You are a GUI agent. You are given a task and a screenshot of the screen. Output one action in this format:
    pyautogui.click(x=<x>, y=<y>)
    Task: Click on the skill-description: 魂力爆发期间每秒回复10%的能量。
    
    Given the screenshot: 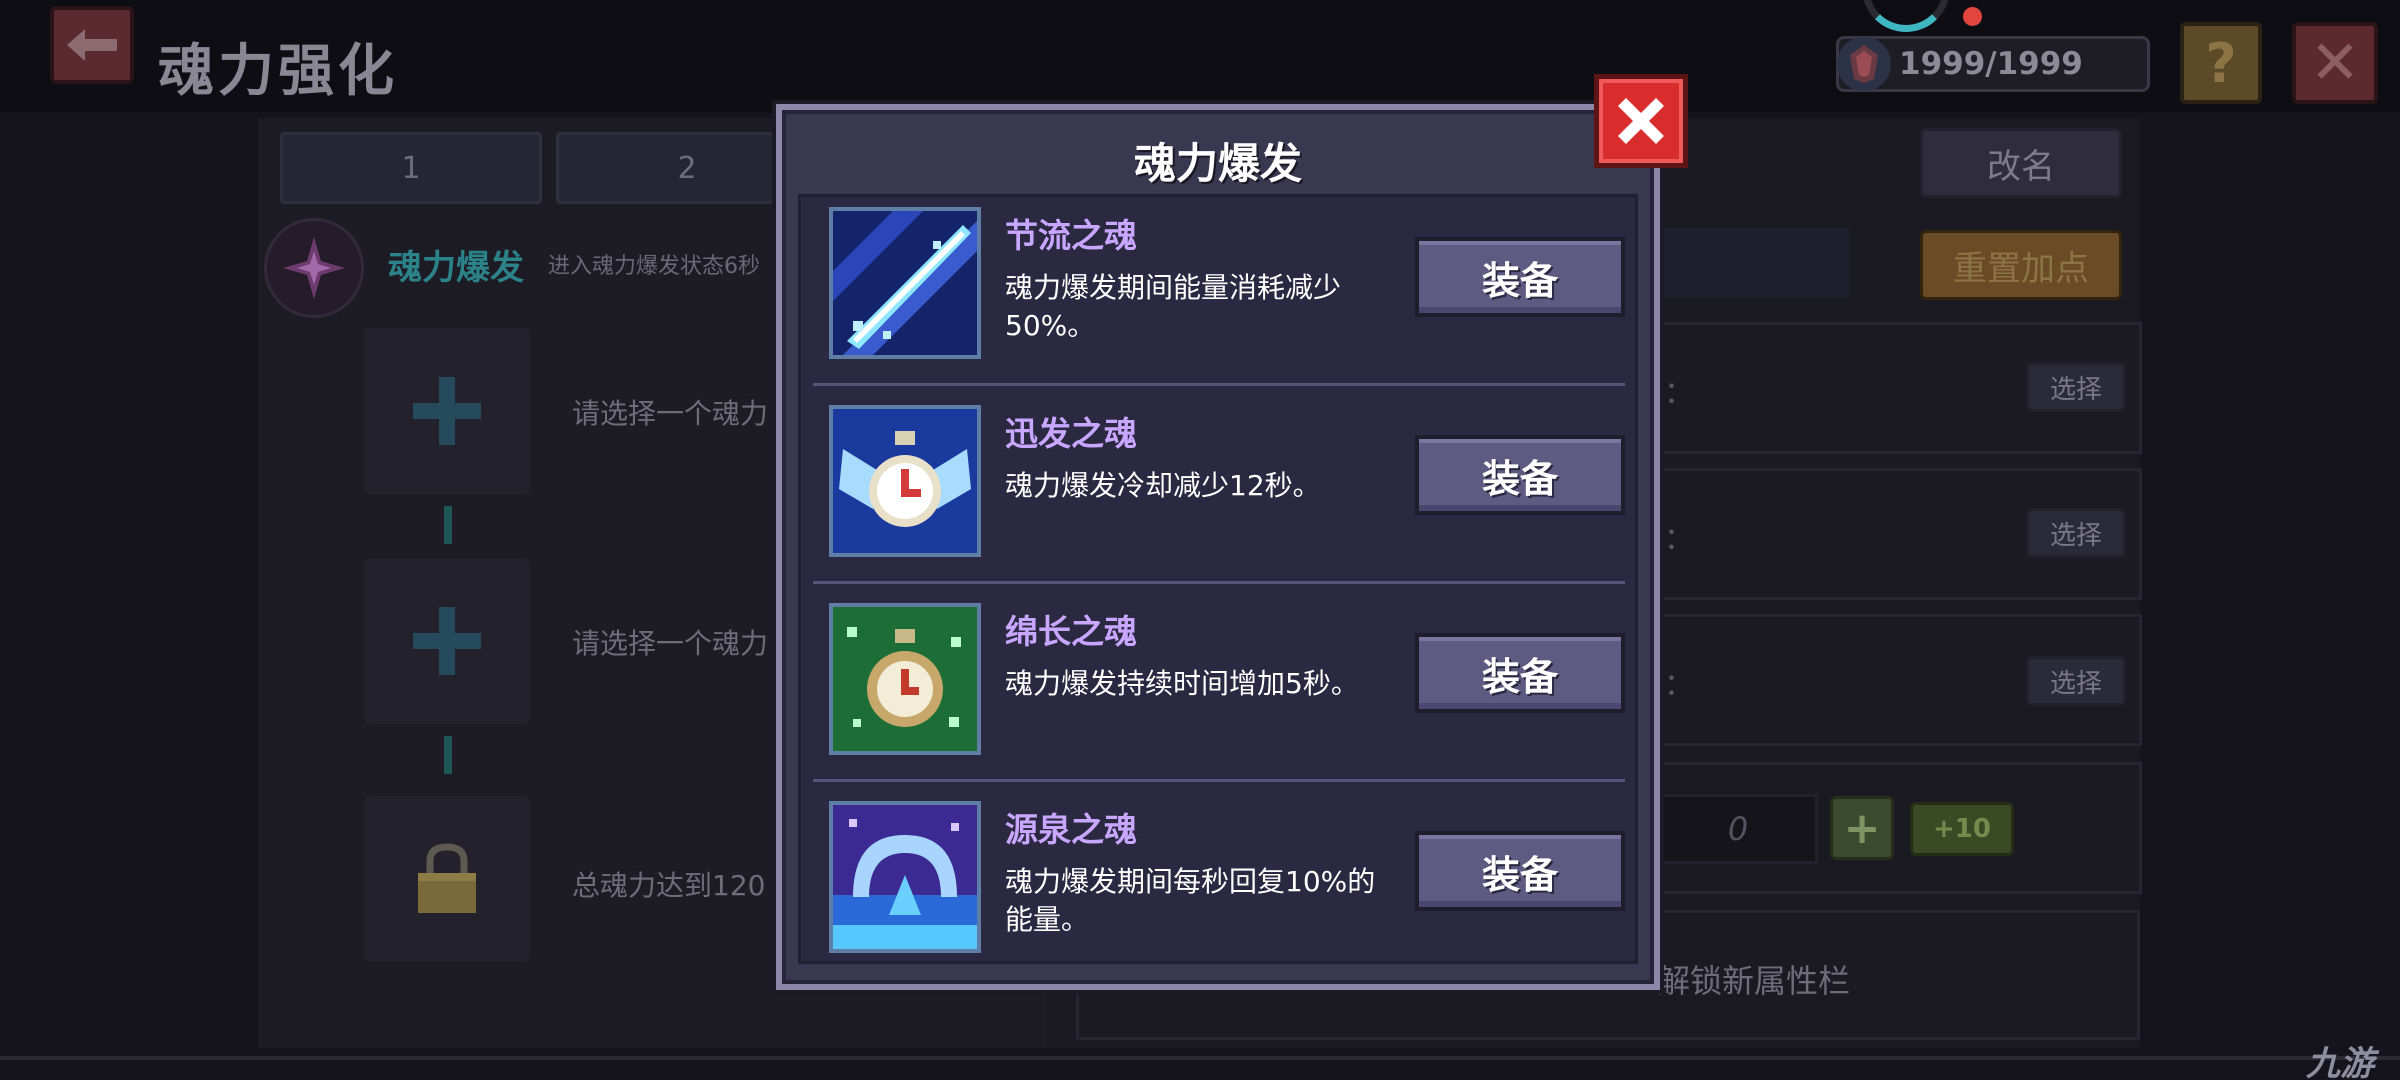 What is the action you would take?
    pyautogui.click(x=1190, y=900)
    